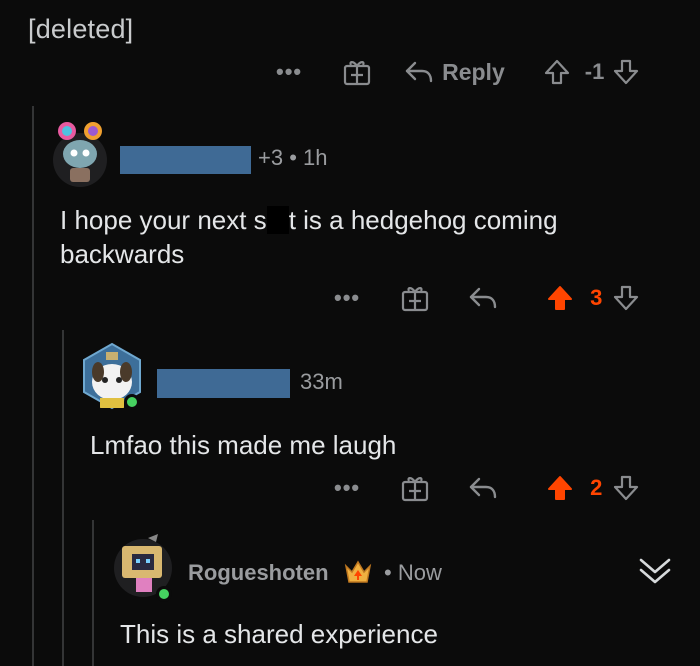 This screenshot has height=666, width=700. I want to click on comment-action-bar: ••• 3, so click(487, 298).